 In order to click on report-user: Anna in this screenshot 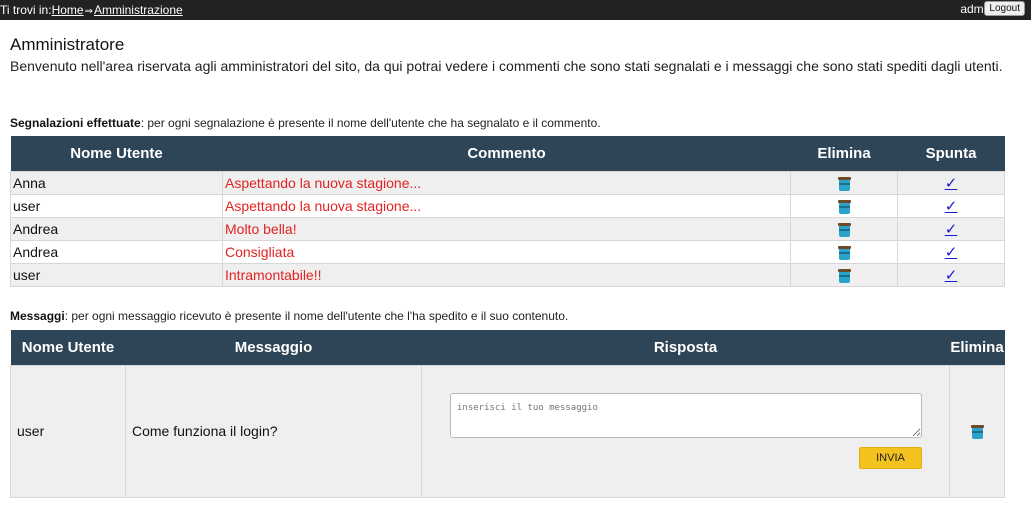, I will do `click(116, 182)`.